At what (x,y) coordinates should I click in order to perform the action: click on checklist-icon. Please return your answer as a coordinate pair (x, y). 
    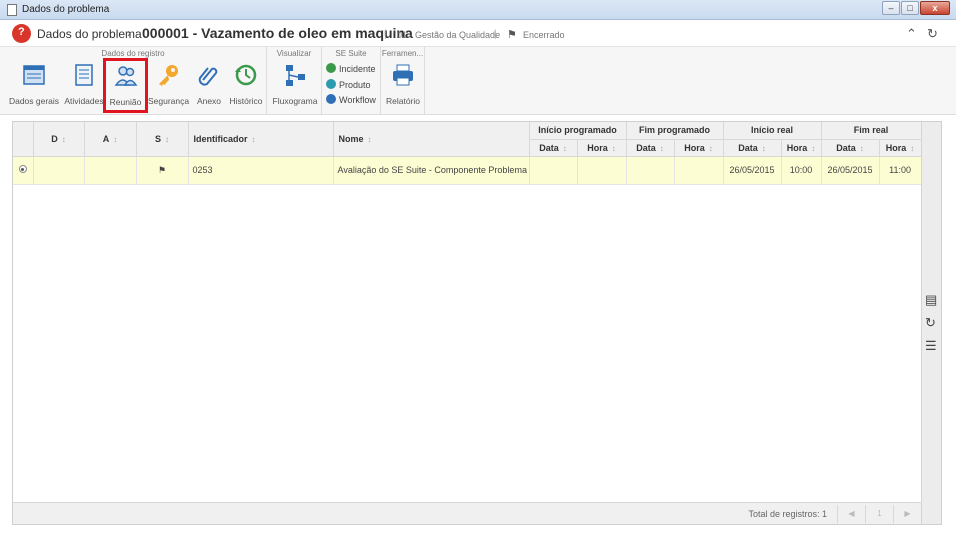
    Looking at the image, I should click on (84, 75).